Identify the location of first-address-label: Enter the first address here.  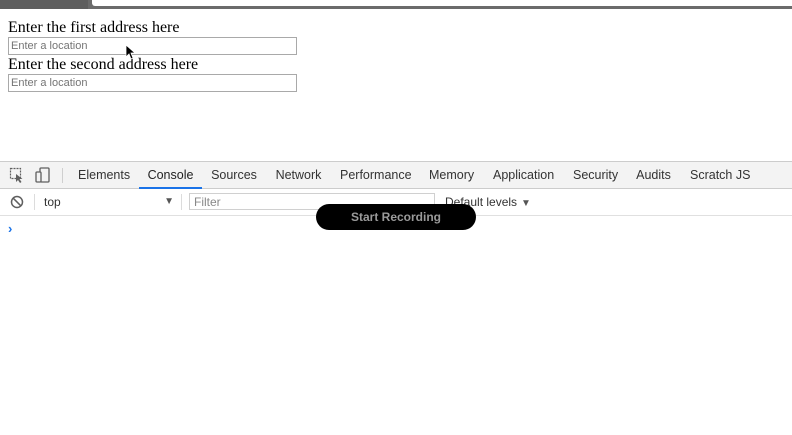
(94, 27).